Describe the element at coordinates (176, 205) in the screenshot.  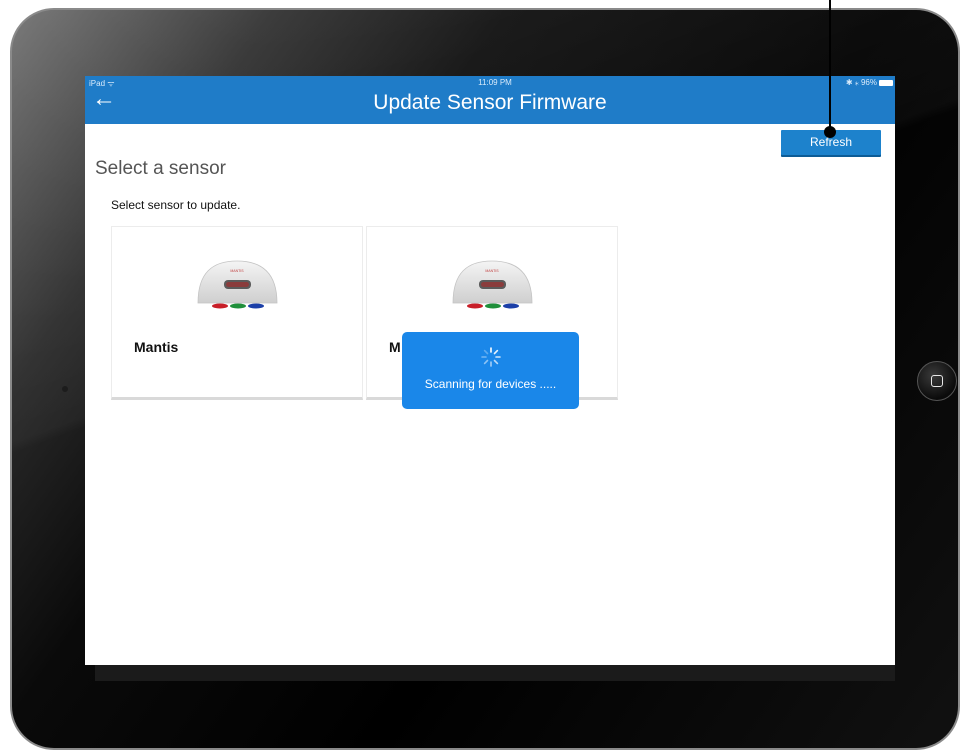
I see `instructions-text: Select sensor to update.` at that location.